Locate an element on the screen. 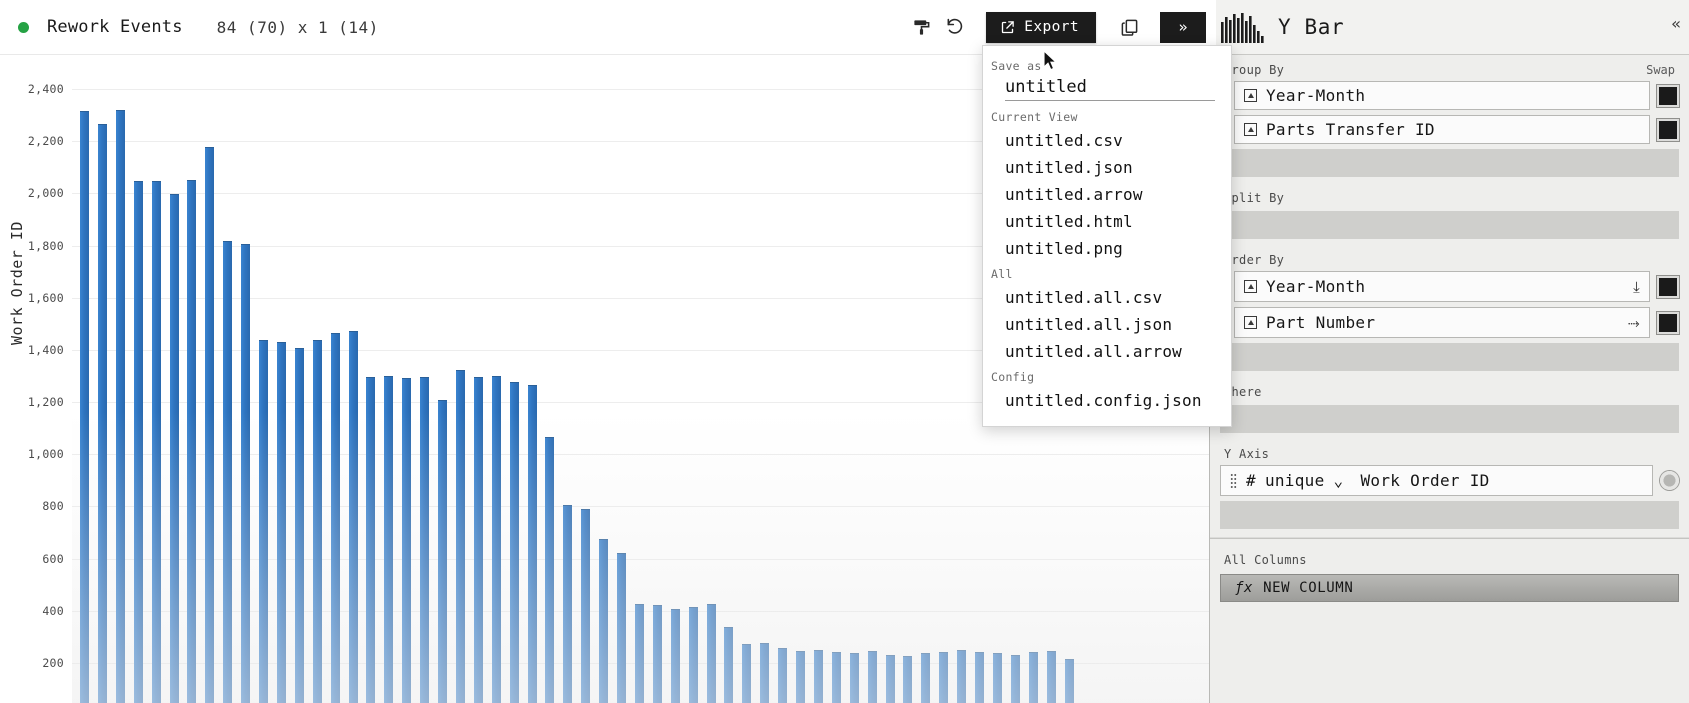 This screenshot has width=1689, height=703. menu-item-1-2: untitled.all.arrow is located at coordinates (1107, 351).